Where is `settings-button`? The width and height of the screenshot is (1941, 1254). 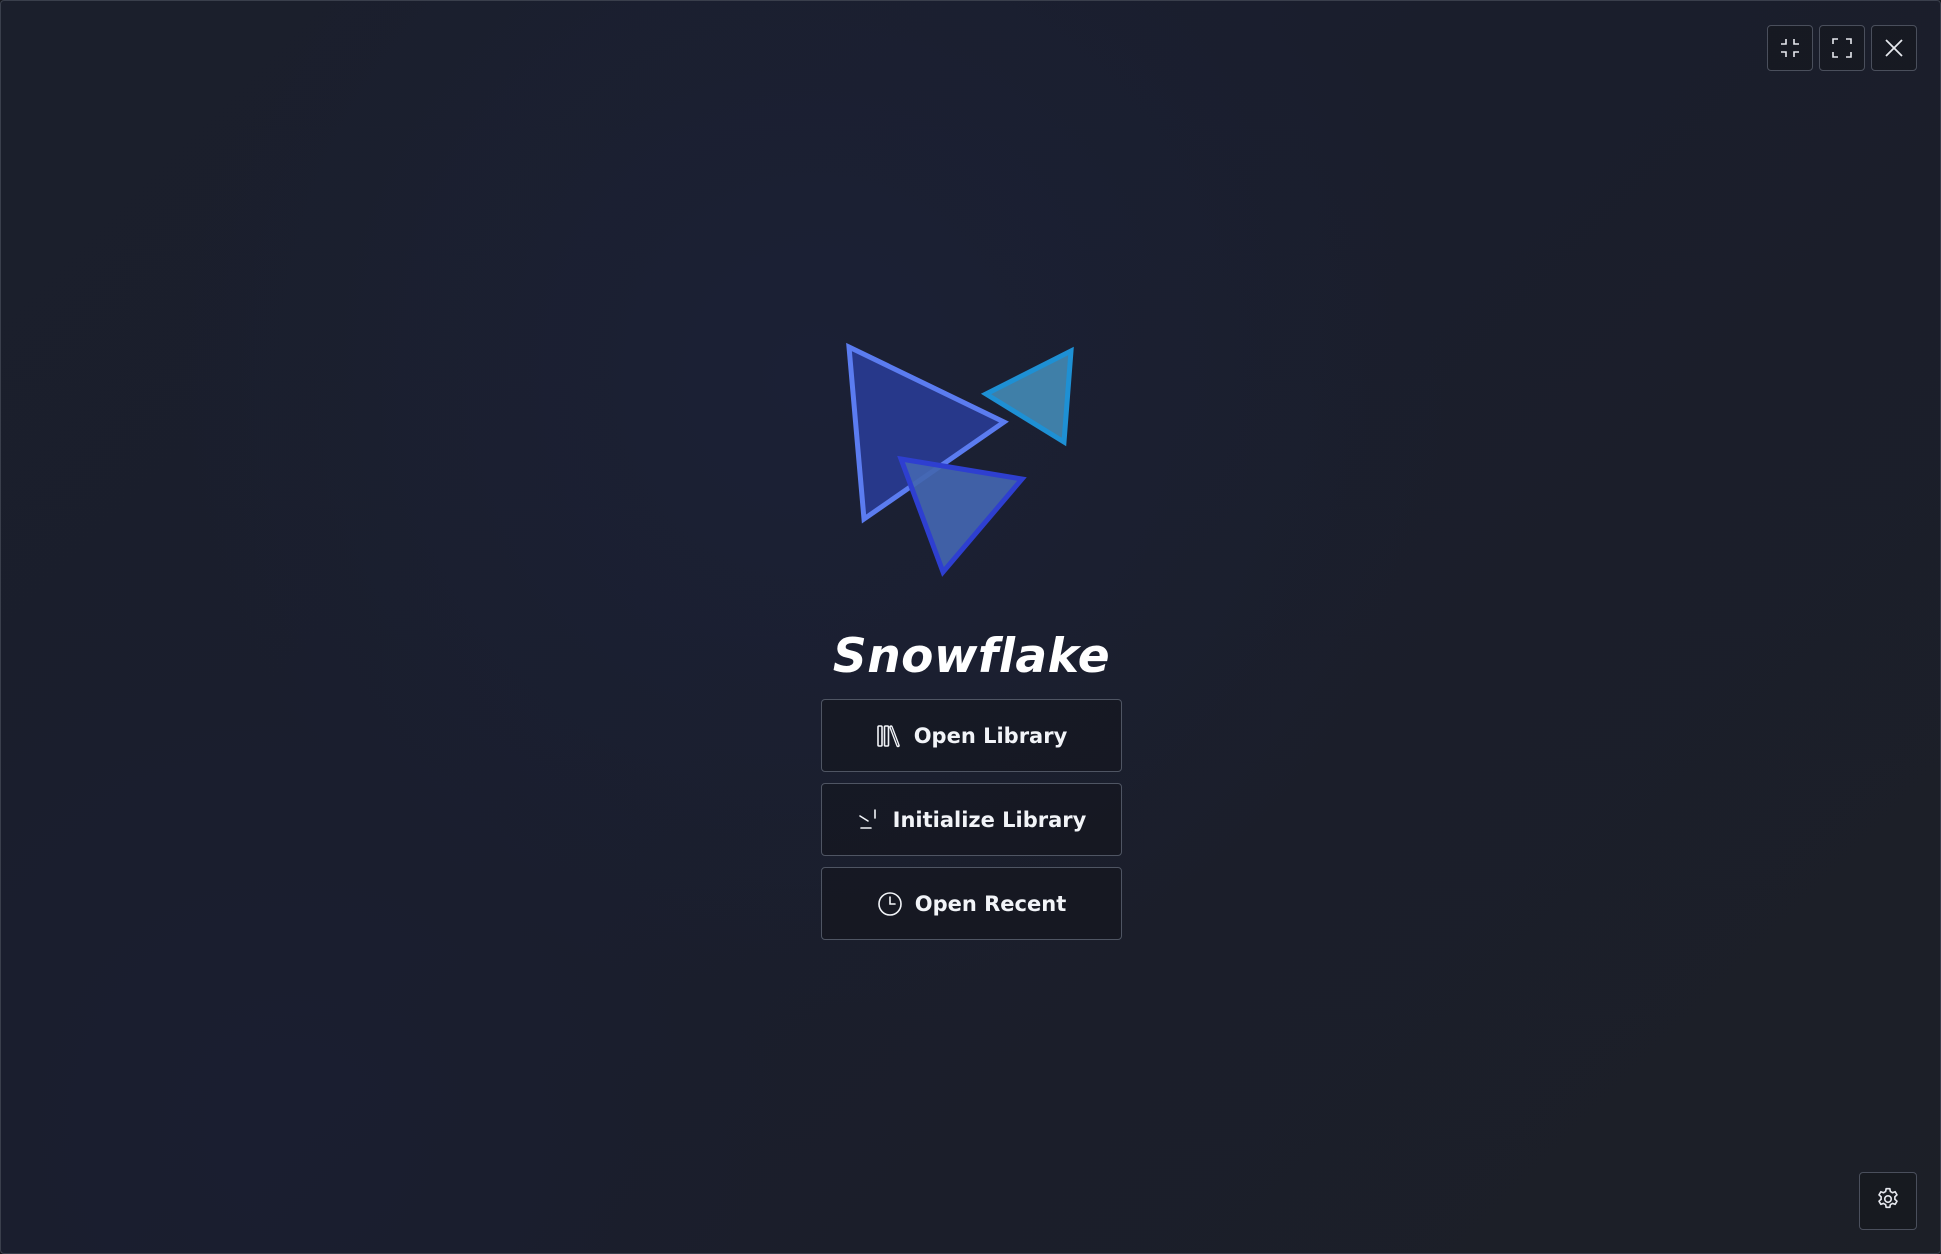
settings-button is located at coordinates (1888, 1201).